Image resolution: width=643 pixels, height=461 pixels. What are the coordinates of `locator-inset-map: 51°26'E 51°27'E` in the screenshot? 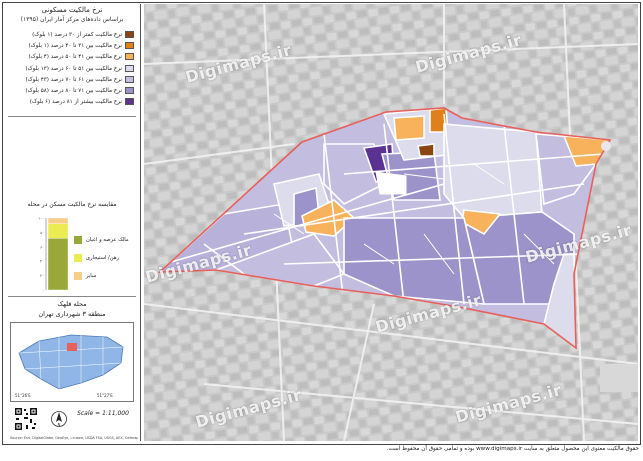 It's located at (72, 362).